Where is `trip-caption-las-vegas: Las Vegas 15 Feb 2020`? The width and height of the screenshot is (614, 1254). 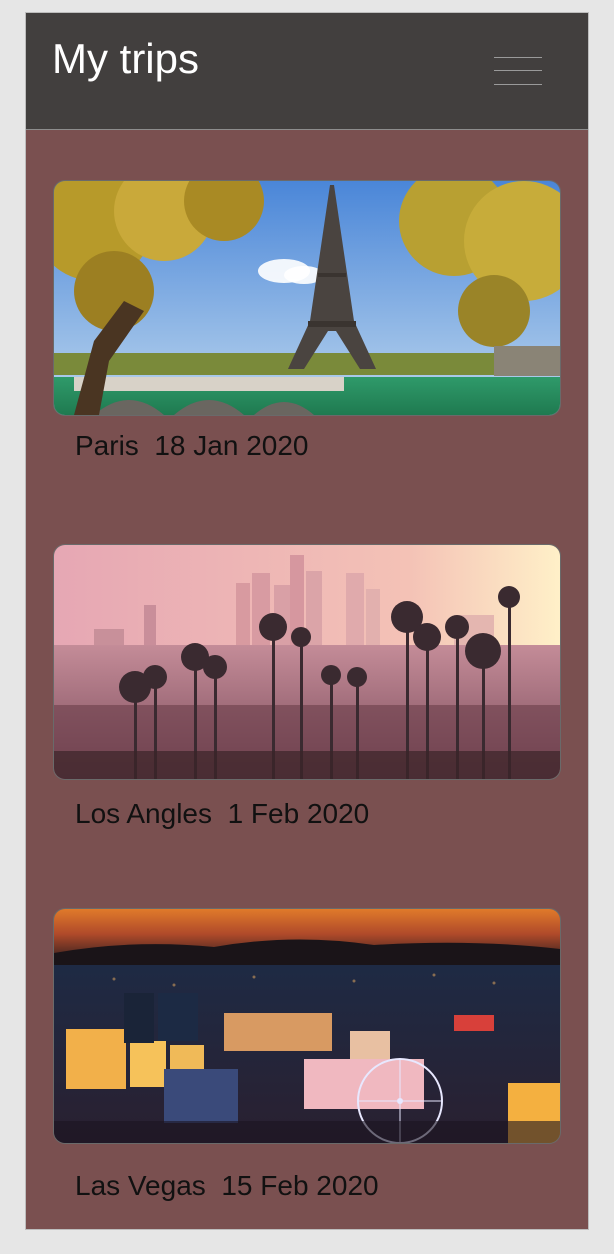 trip-caption-las-vegas: Las Vegas 15 Feb 2020 is located at coordinates (227, 1186).